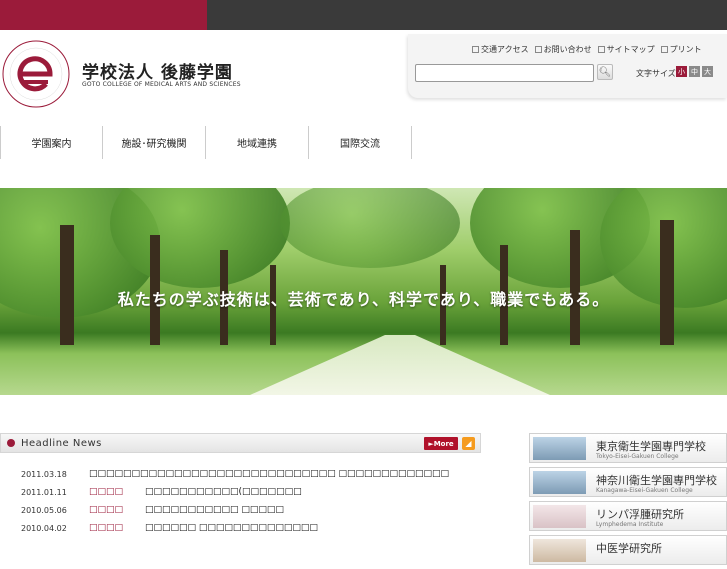 The width and height of the screenshot is (727, 569). Describe the element at coordinates (567, 49) in the screenshot. I see `contact-link-label: お問い合わせ` at that location.